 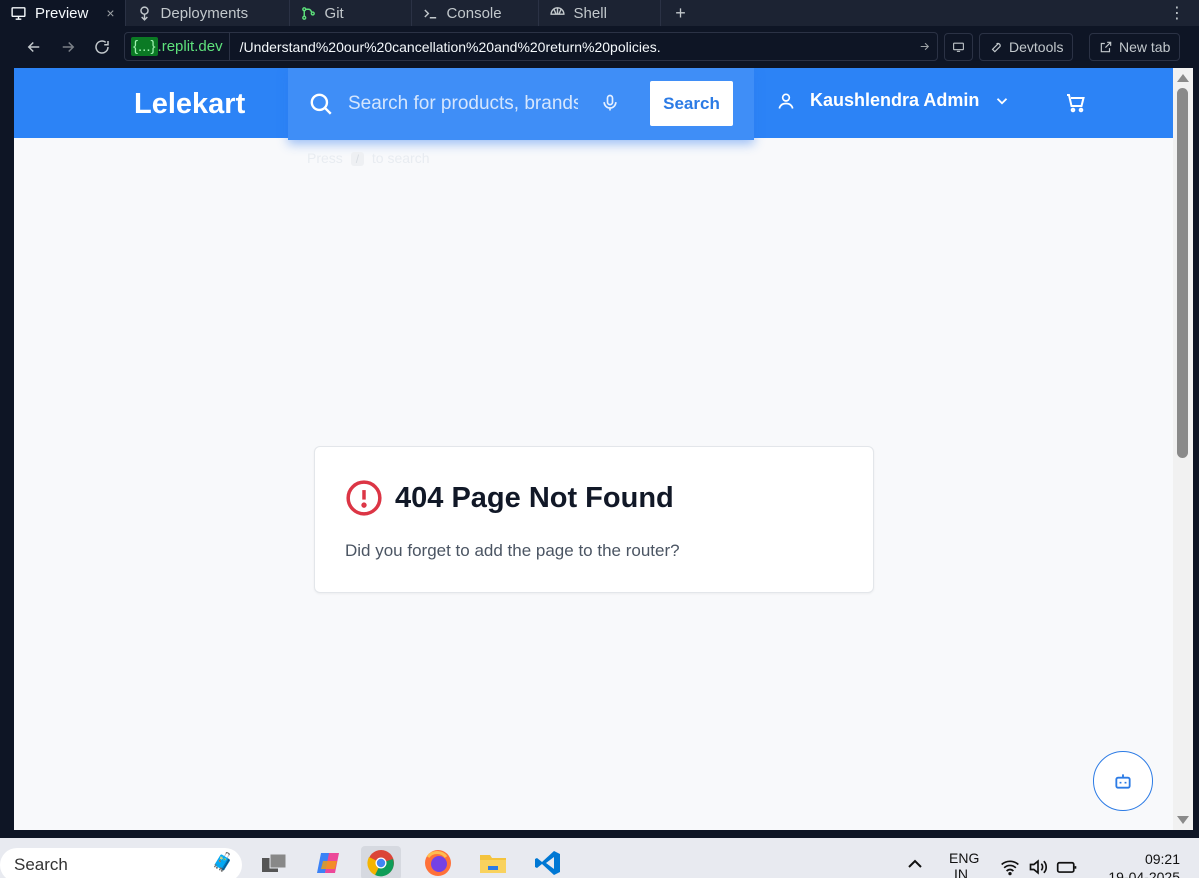 What do you see at coordinates (429, 13) in the screenshot?
I see `console-icon` at bounding box center [429, 13].